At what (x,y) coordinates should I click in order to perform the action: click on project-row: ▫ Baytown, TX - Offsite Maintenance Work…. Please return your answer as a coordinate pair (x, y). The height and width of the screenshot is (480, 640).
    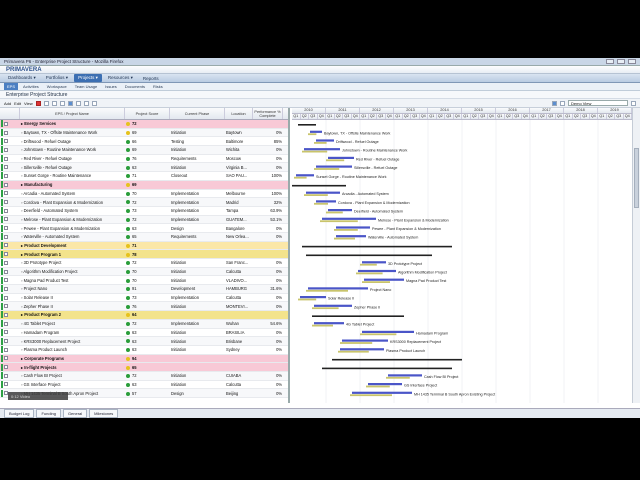
    Looking at the image, I should click on (144, 133).